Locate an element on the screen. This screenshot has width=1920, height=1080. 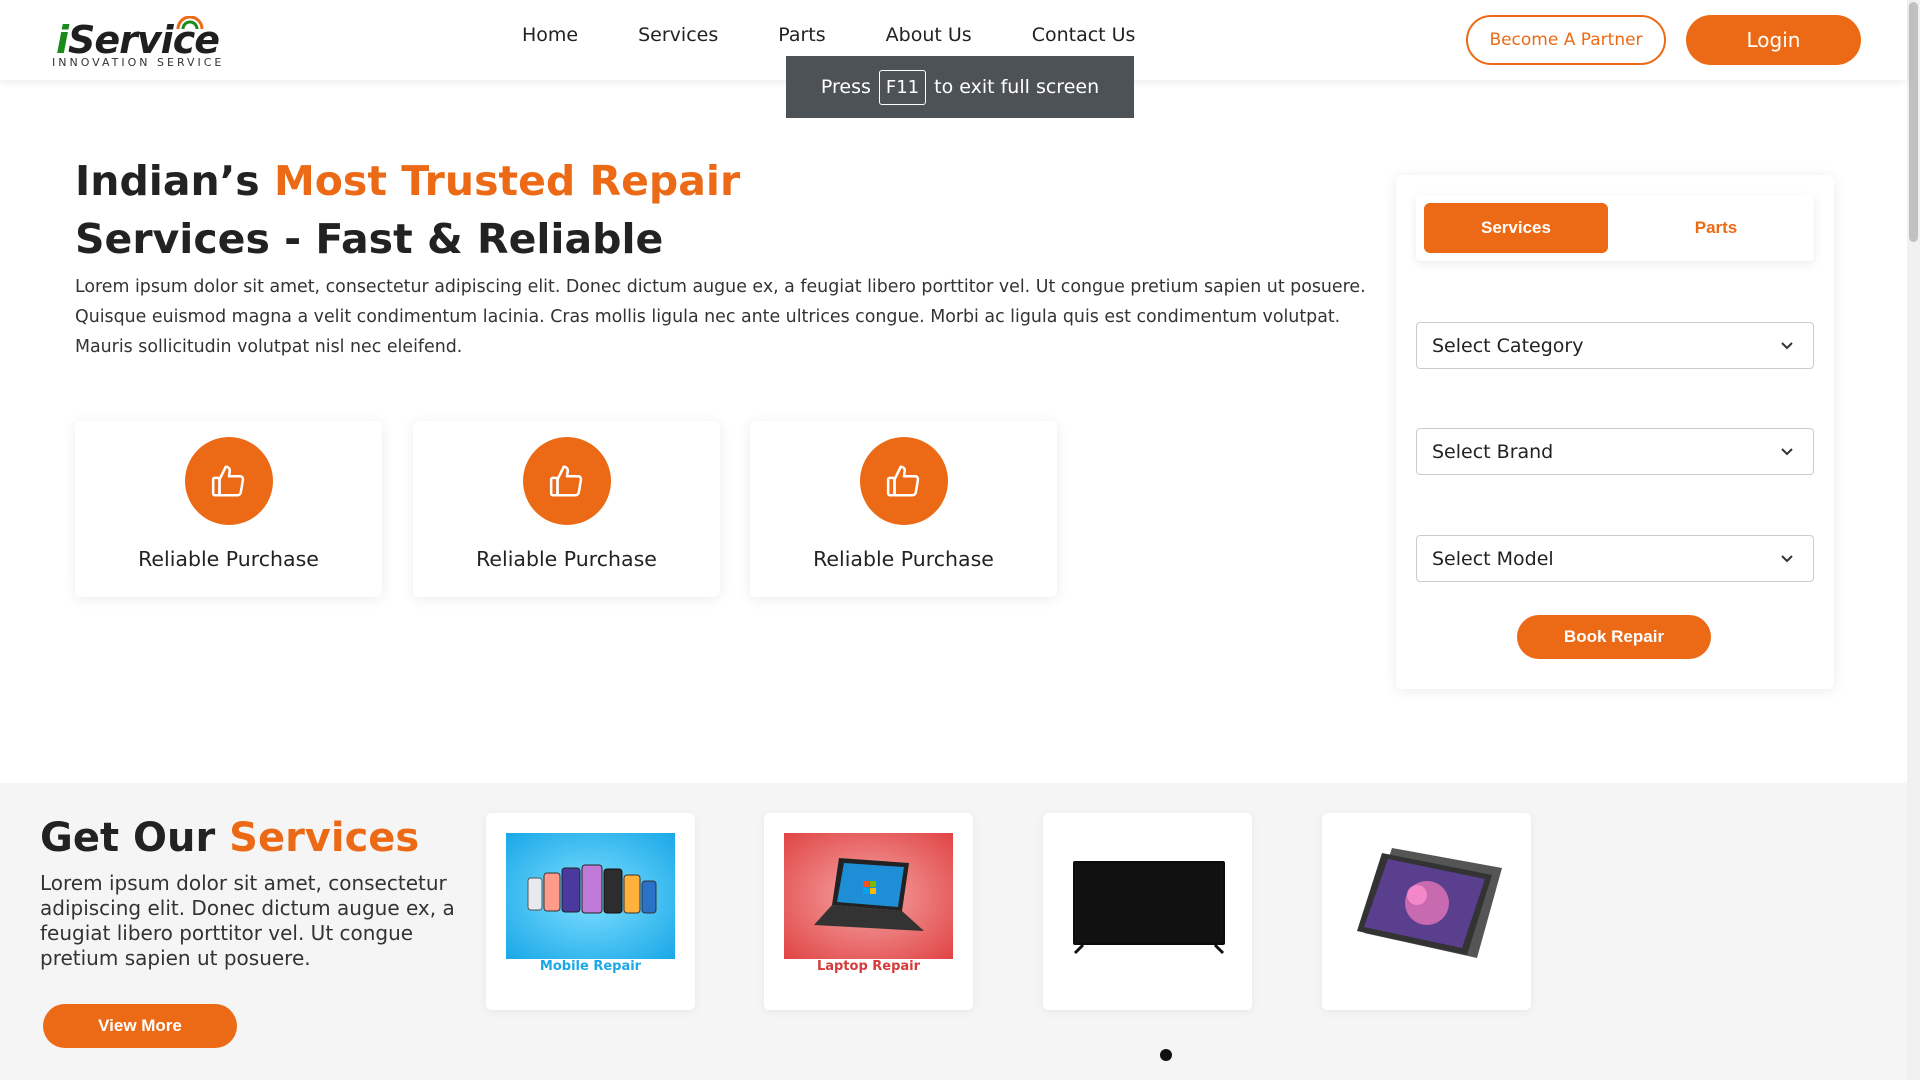
view-more-button: View More is located at coordinates (140, 1026).